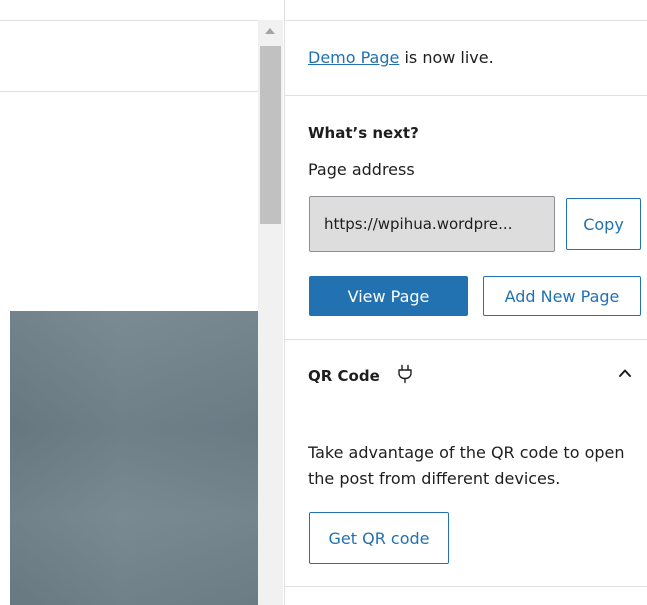 The height and width of the screenshot is (605, 647). I want to click on get-qr-code-button: Get QR code, so click(379, 538).